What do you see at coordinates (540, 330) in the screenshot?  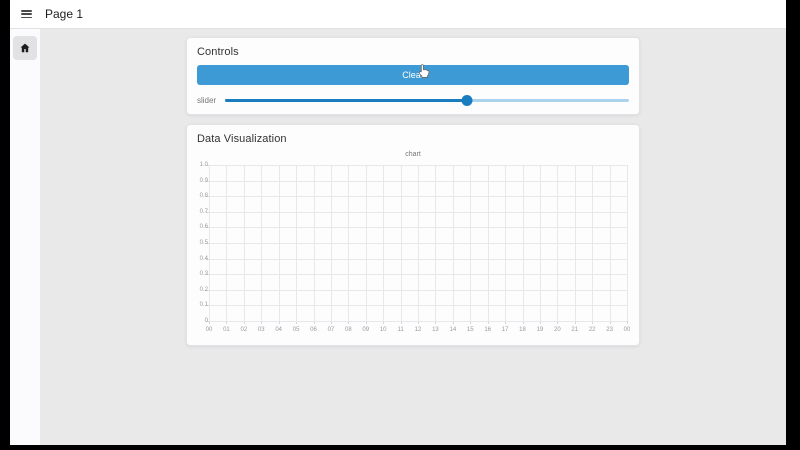 I see `x-tick-label: 19` at bounding box center [540, 330].